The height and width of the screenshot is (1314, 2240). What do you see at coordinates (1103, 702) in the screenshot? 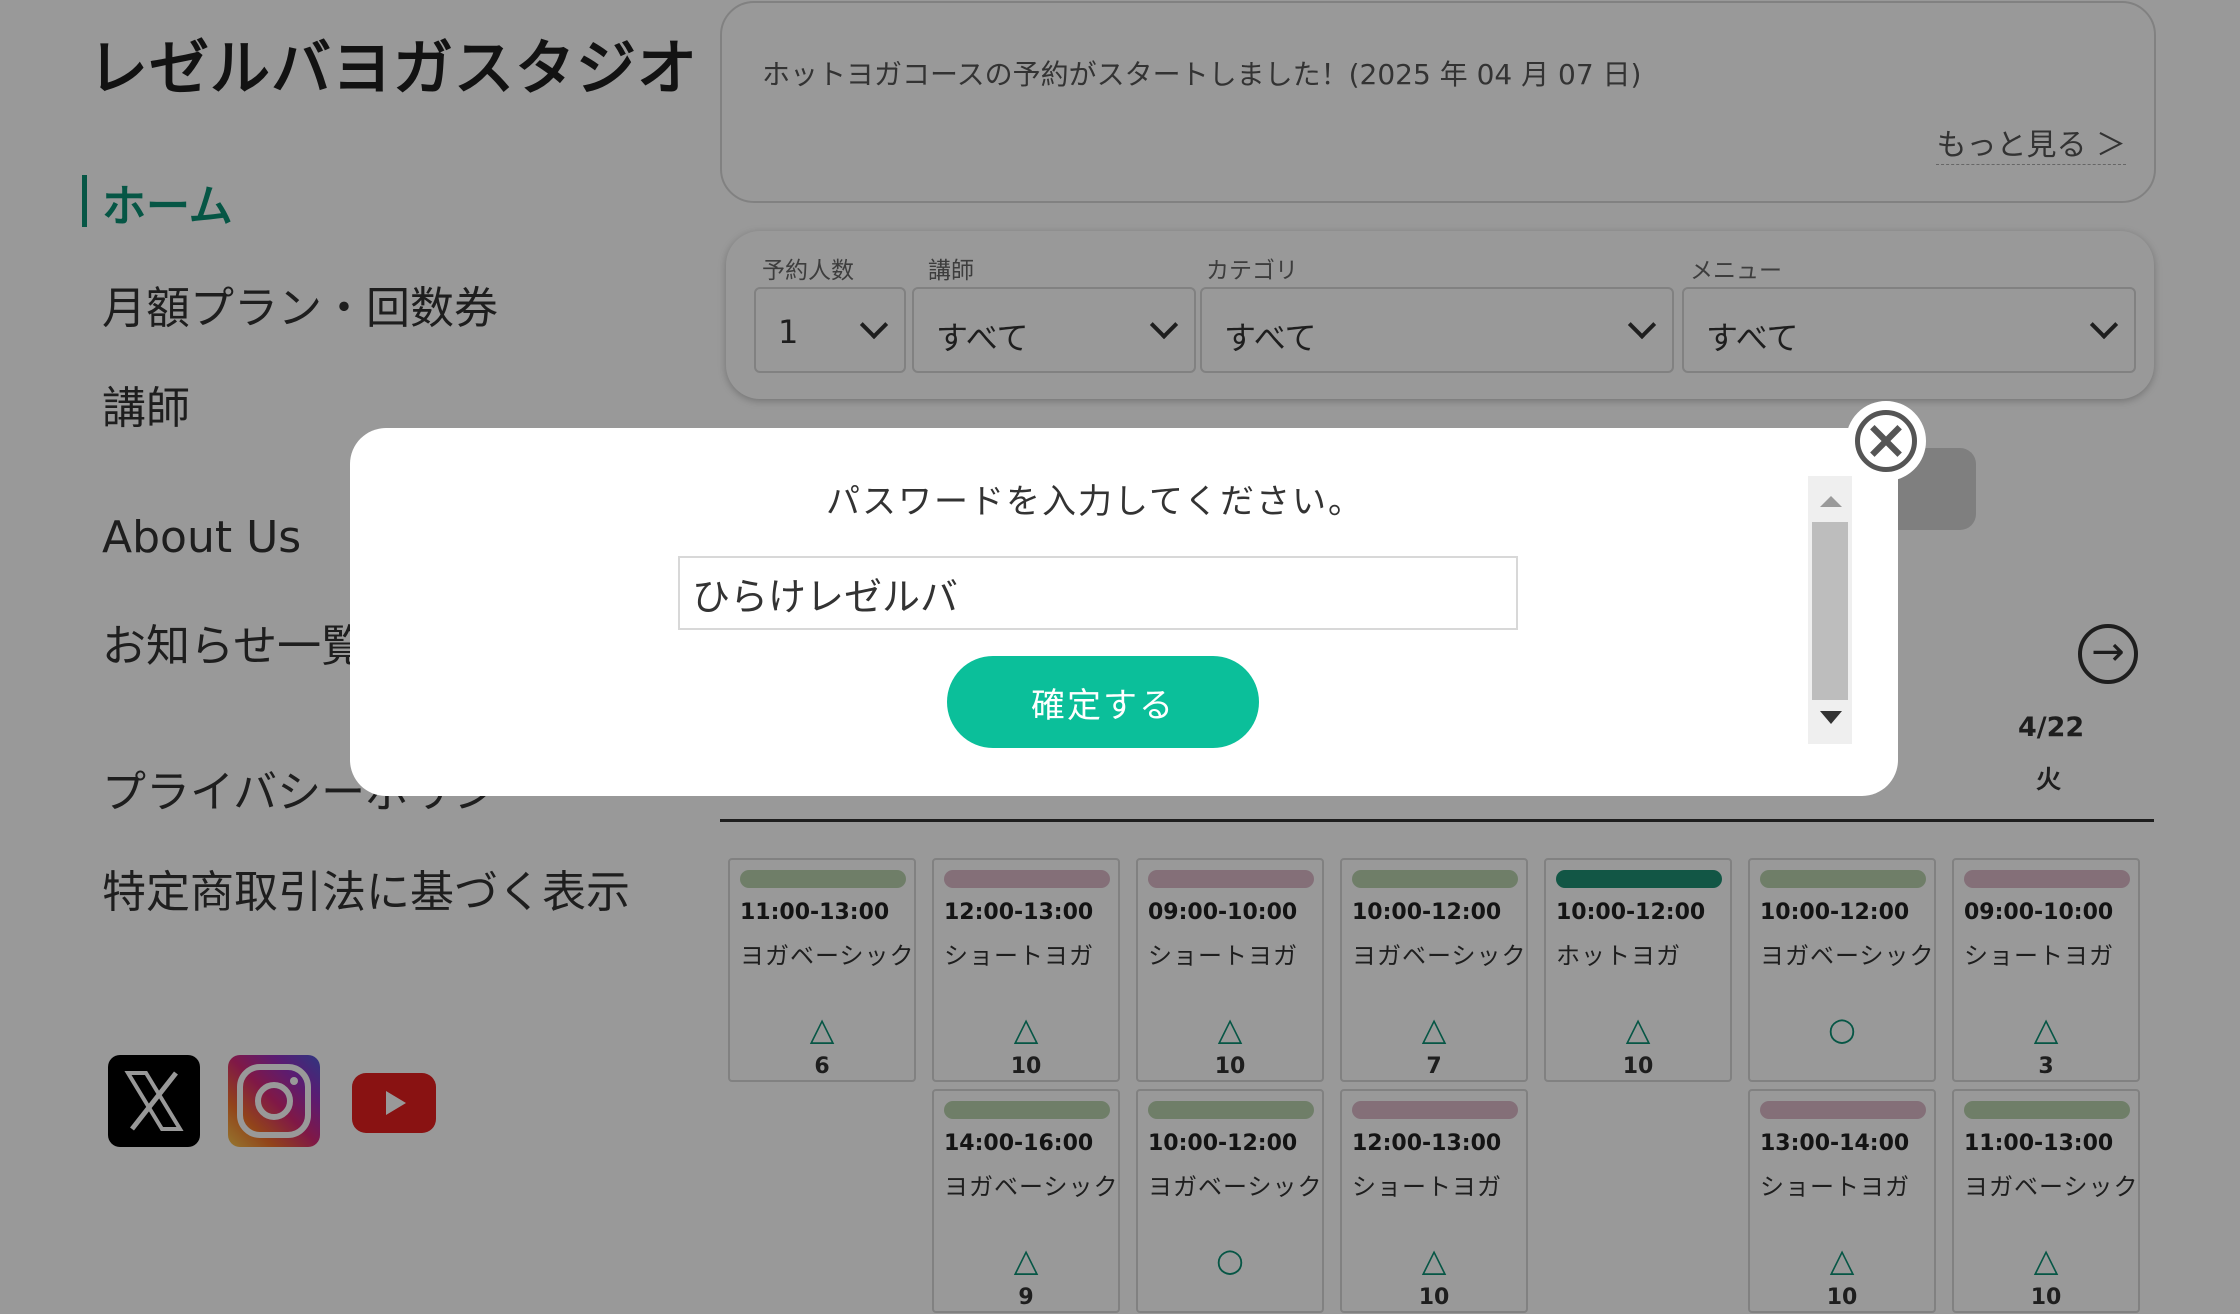
I see `confirm-button: 確定する` at bounding box center [1103, 702].